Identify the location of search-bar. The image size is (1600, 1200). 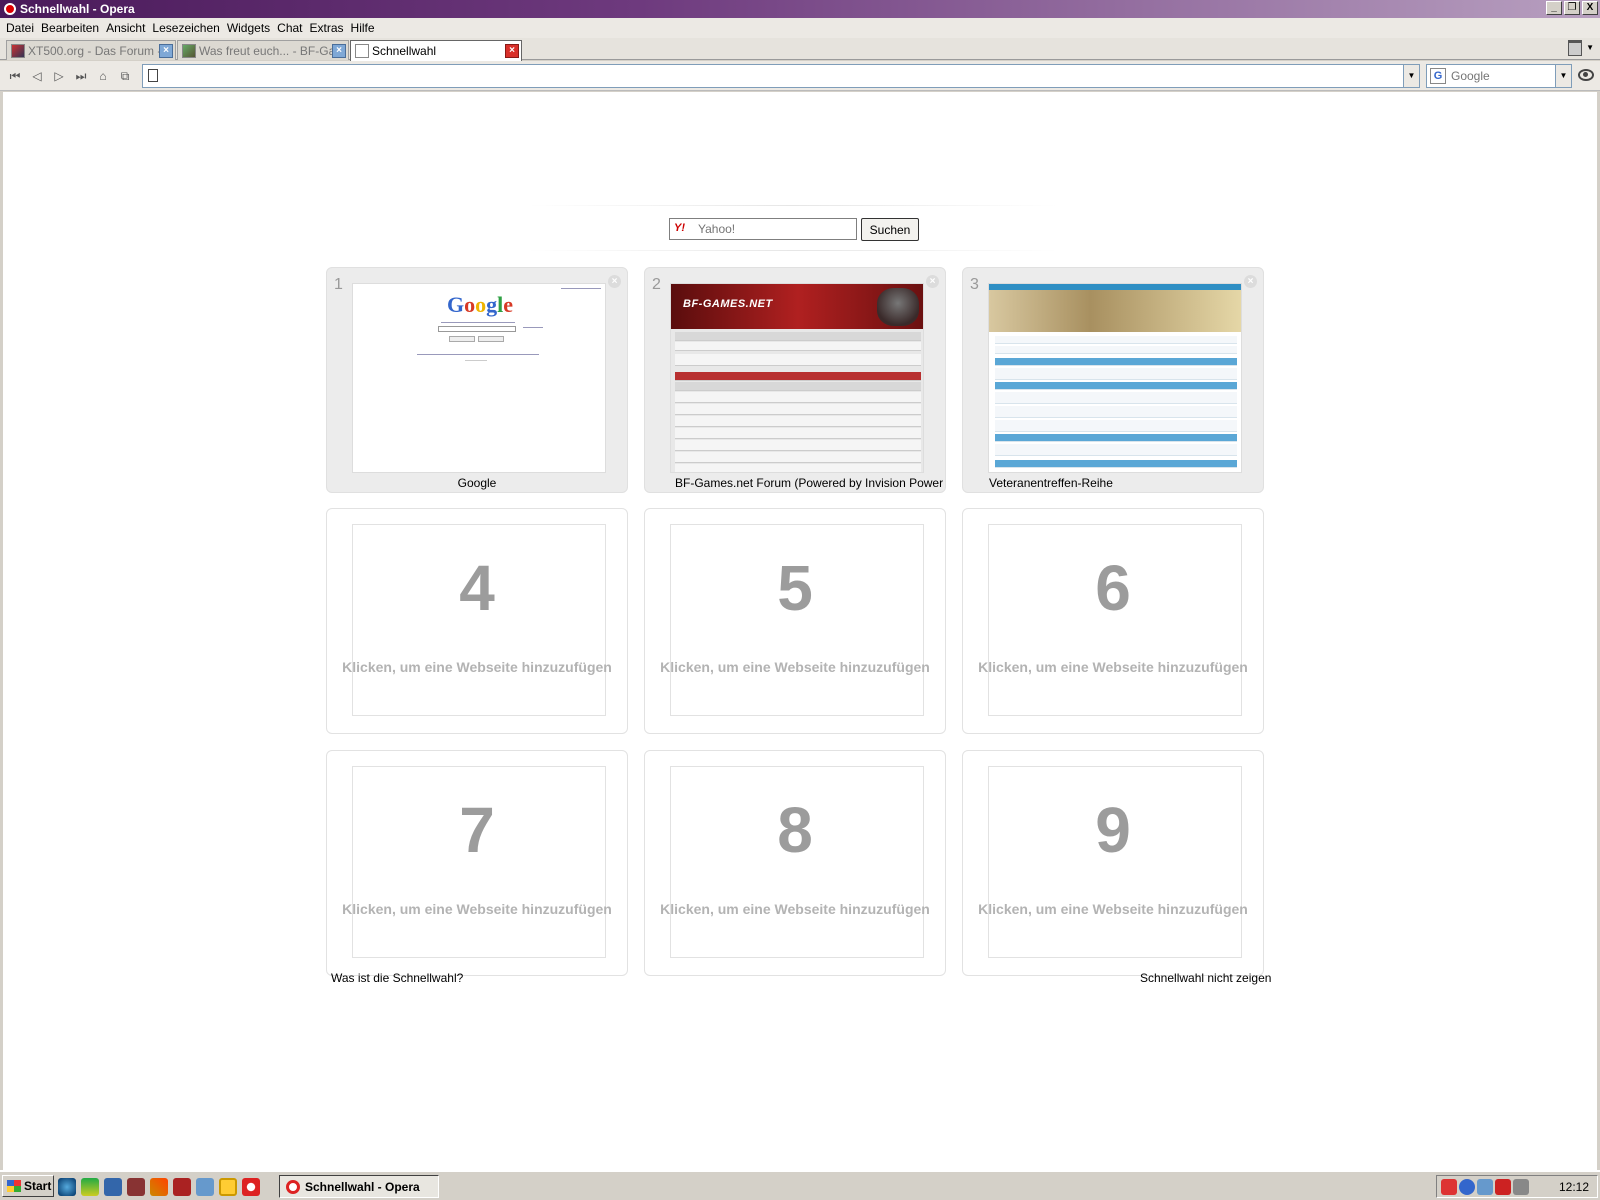
(477, 329).